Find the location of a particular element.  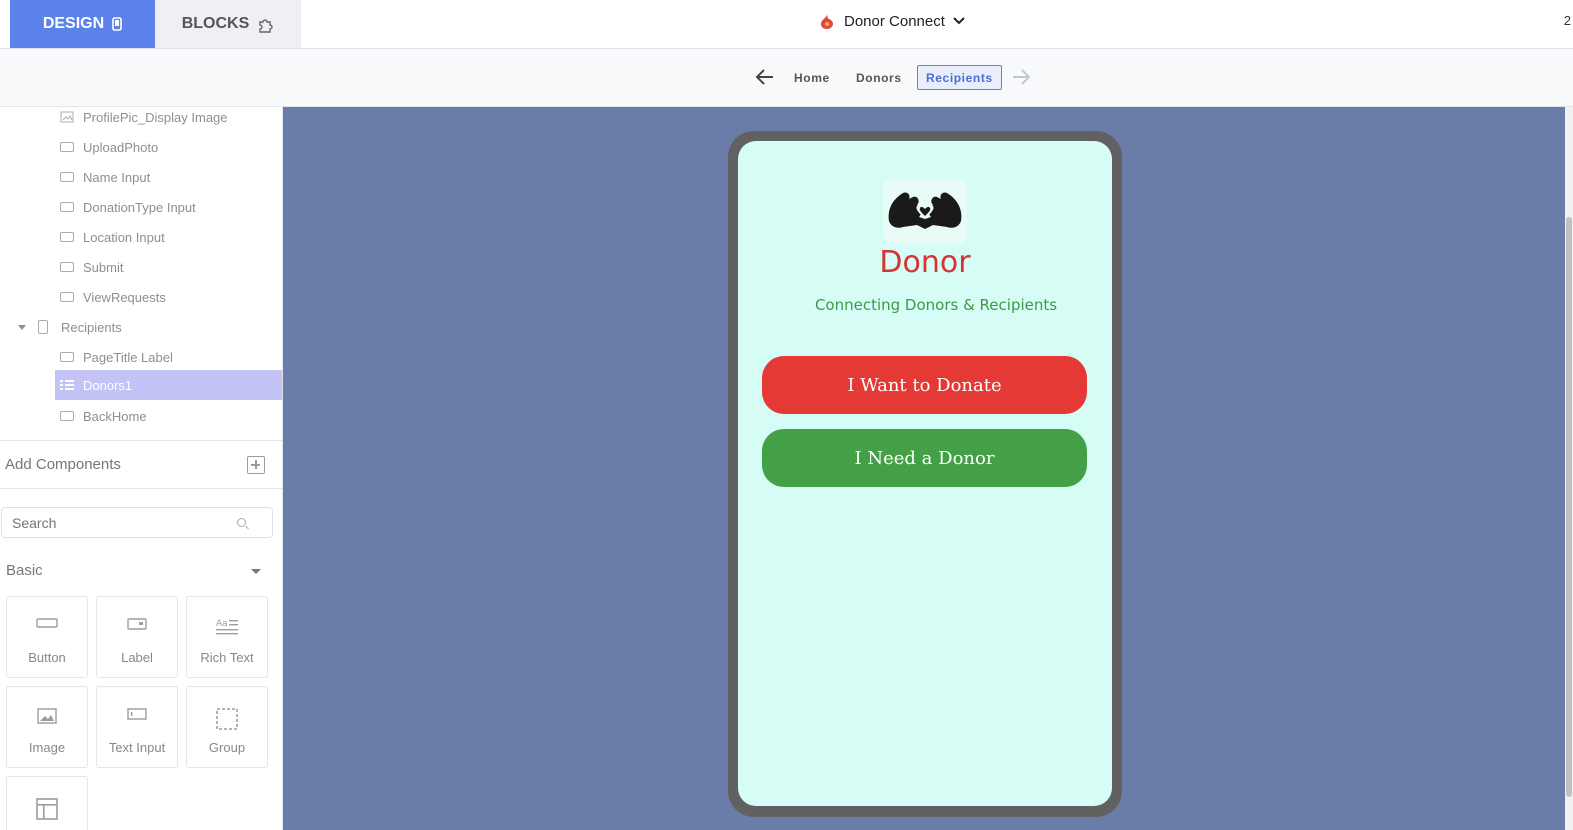

tile-label: Group is located at coordinates (227, 747).